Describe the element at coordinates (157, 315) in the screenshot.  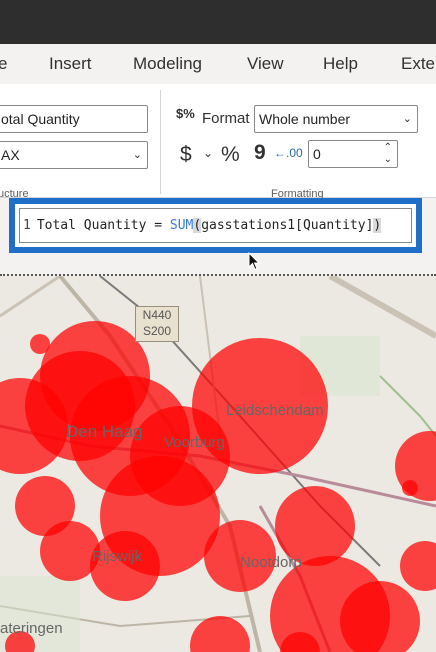
I see `road-label-n440: N440` at that location.